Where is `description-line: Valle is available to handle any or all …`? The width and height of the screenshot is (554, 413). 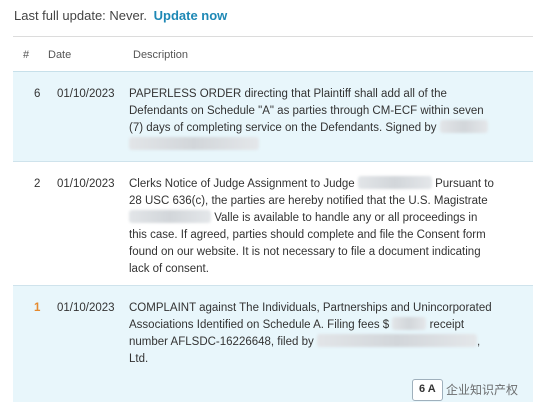 description-line: Valle is available to handle any or all … is located at coordinates (327, 218).